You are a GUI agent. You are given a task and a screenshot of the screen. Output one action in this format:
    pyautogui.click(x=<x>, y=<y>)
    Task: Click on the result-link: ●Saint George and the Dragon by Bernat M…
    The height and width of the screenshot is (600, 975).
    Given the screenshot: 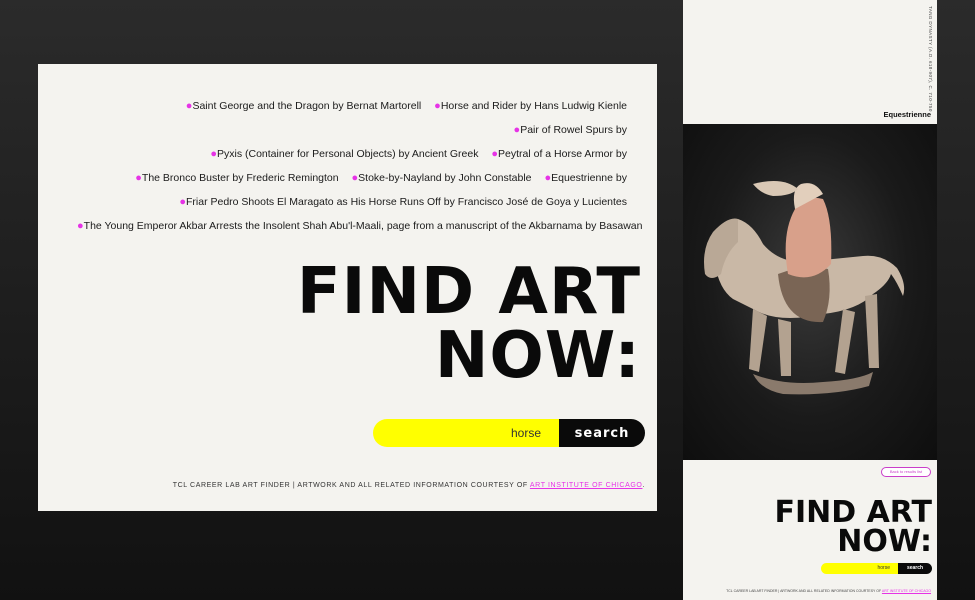 What is the action you would take?
    pyautogui.click(x=303, y=106)
    